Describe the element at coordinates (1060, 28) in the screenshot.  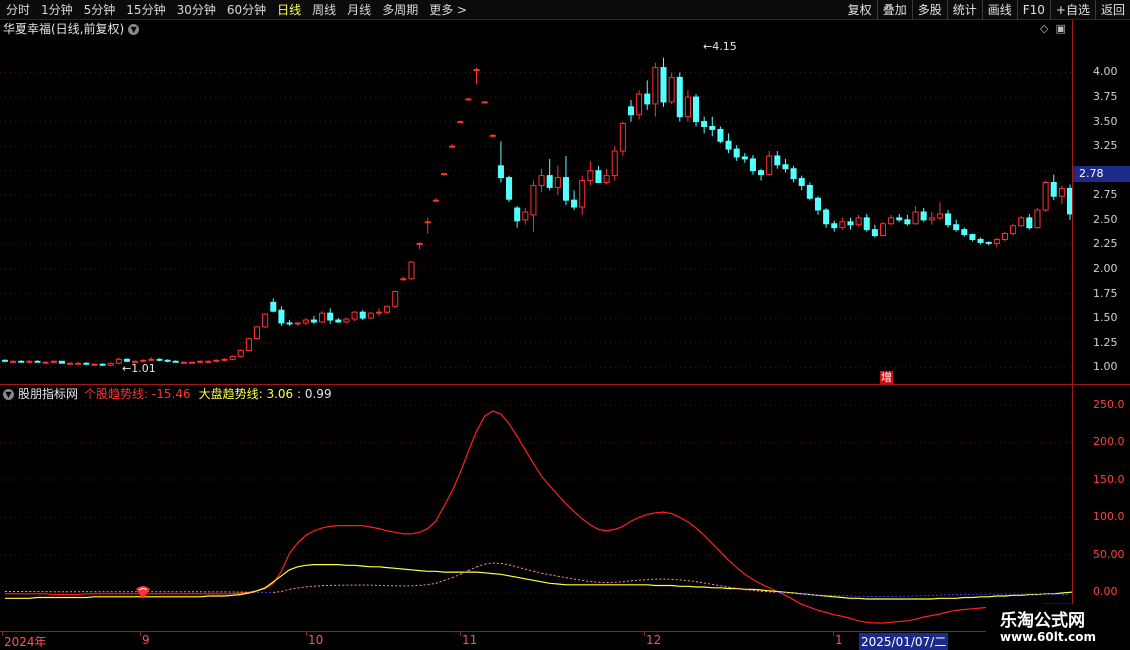
I see `window-icon: ▣` at that location.